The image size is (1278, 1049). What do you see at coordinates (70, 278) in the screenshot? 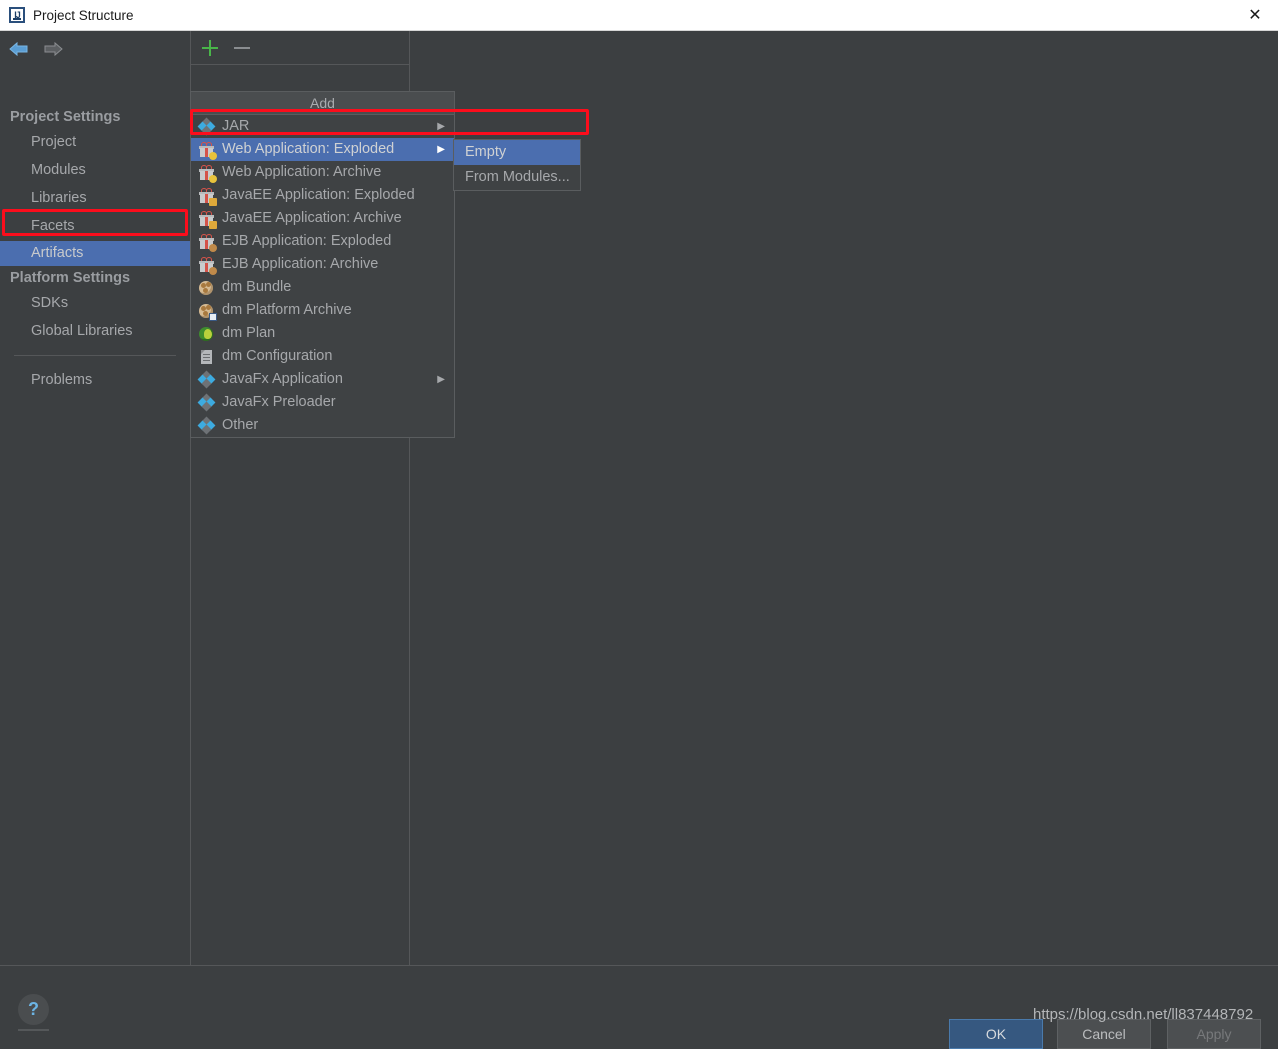
I see `sidebar-group-platform-settings: Platform Settings` at bounding box center [70, 278].